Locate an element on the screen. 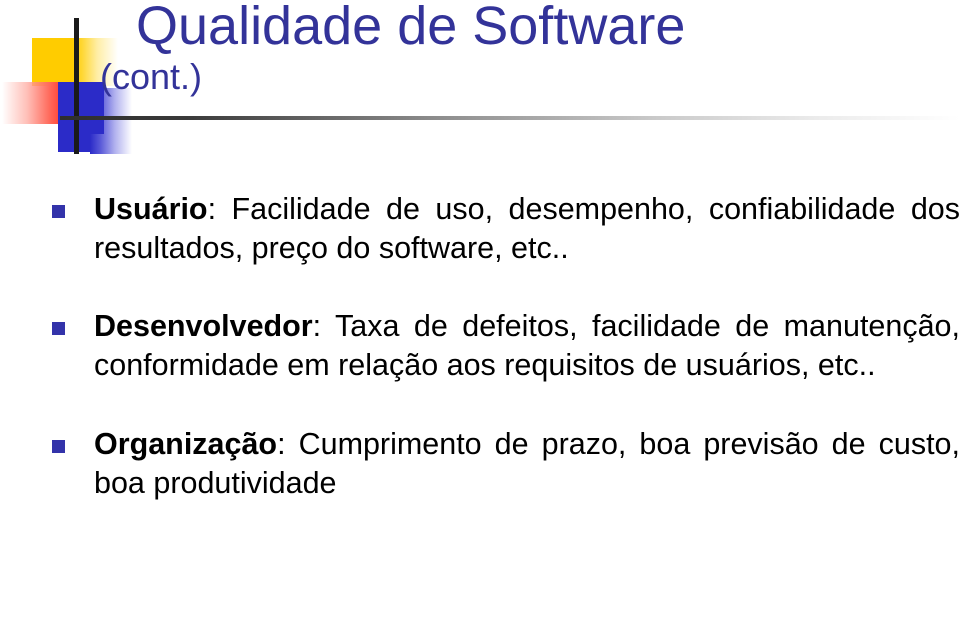 The width and height of the screenshot is (960, 638). logo-vertical-bar is located at coordinates (76, 86).